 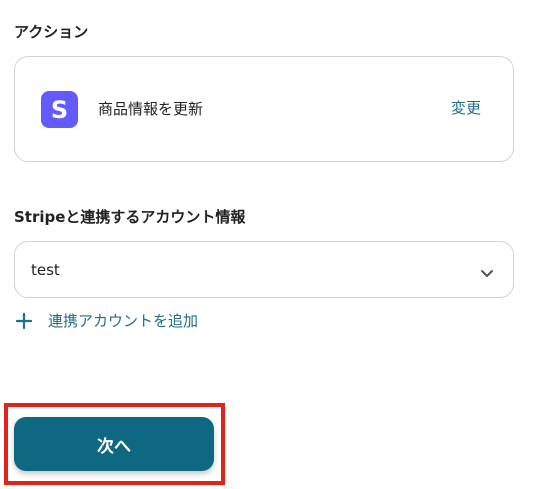 I want to click on plus-icon, so click(x=24, y=321).